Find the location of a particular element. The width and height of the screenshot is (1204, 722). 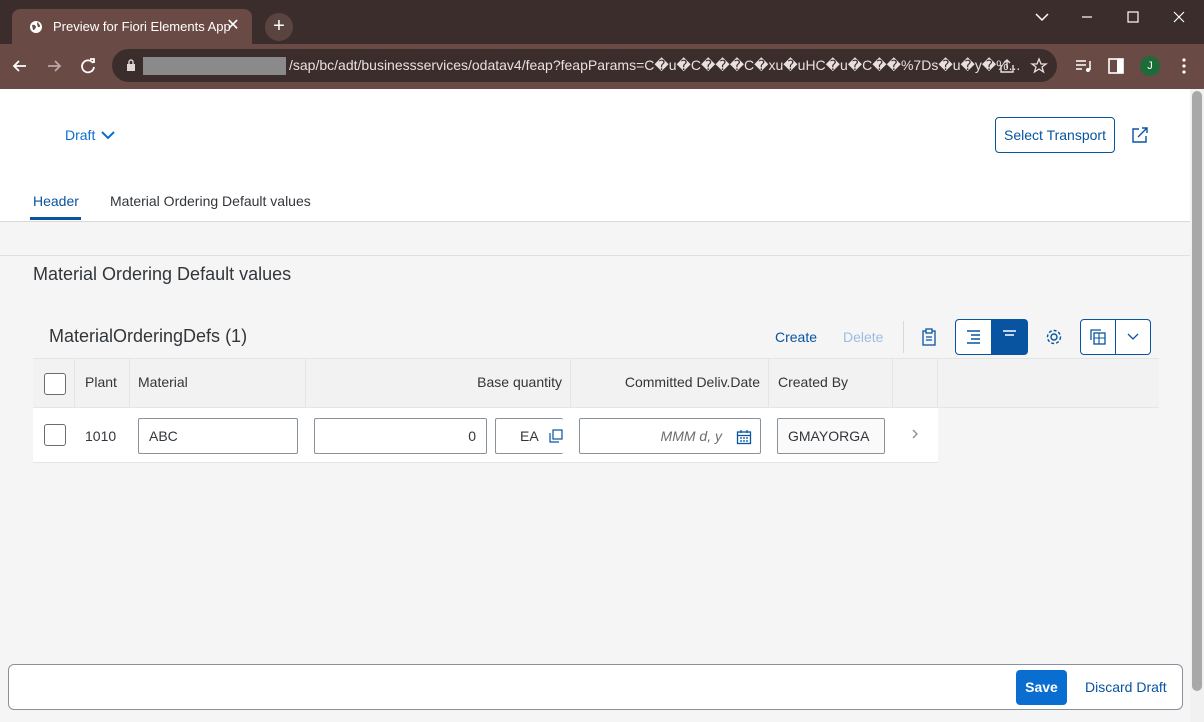

media-icon is located at coordinates (1083, 66).